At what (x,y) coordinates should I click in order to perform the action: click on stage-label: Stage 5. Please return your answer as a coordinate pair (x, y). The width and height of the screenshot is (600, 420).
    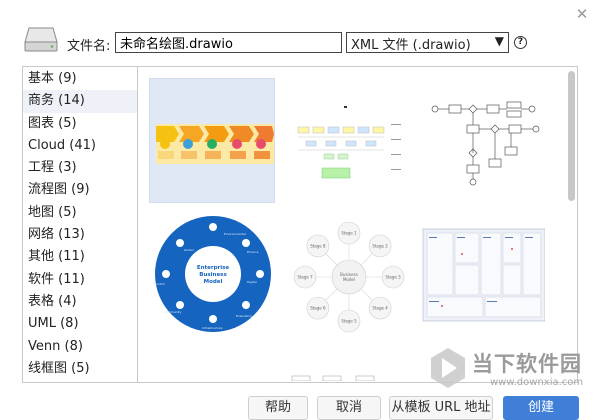
    Looking at the image, I should click on (349, 321).